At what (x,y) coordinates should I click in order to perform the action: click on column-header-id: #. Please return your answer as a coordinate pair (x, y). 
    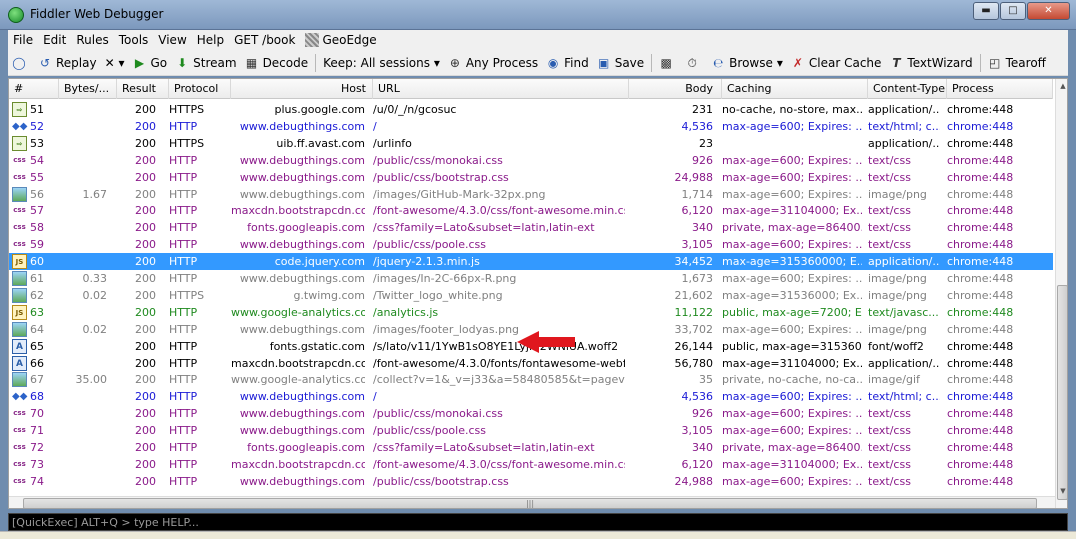
    Looking at the image, I should click on (34, 89).